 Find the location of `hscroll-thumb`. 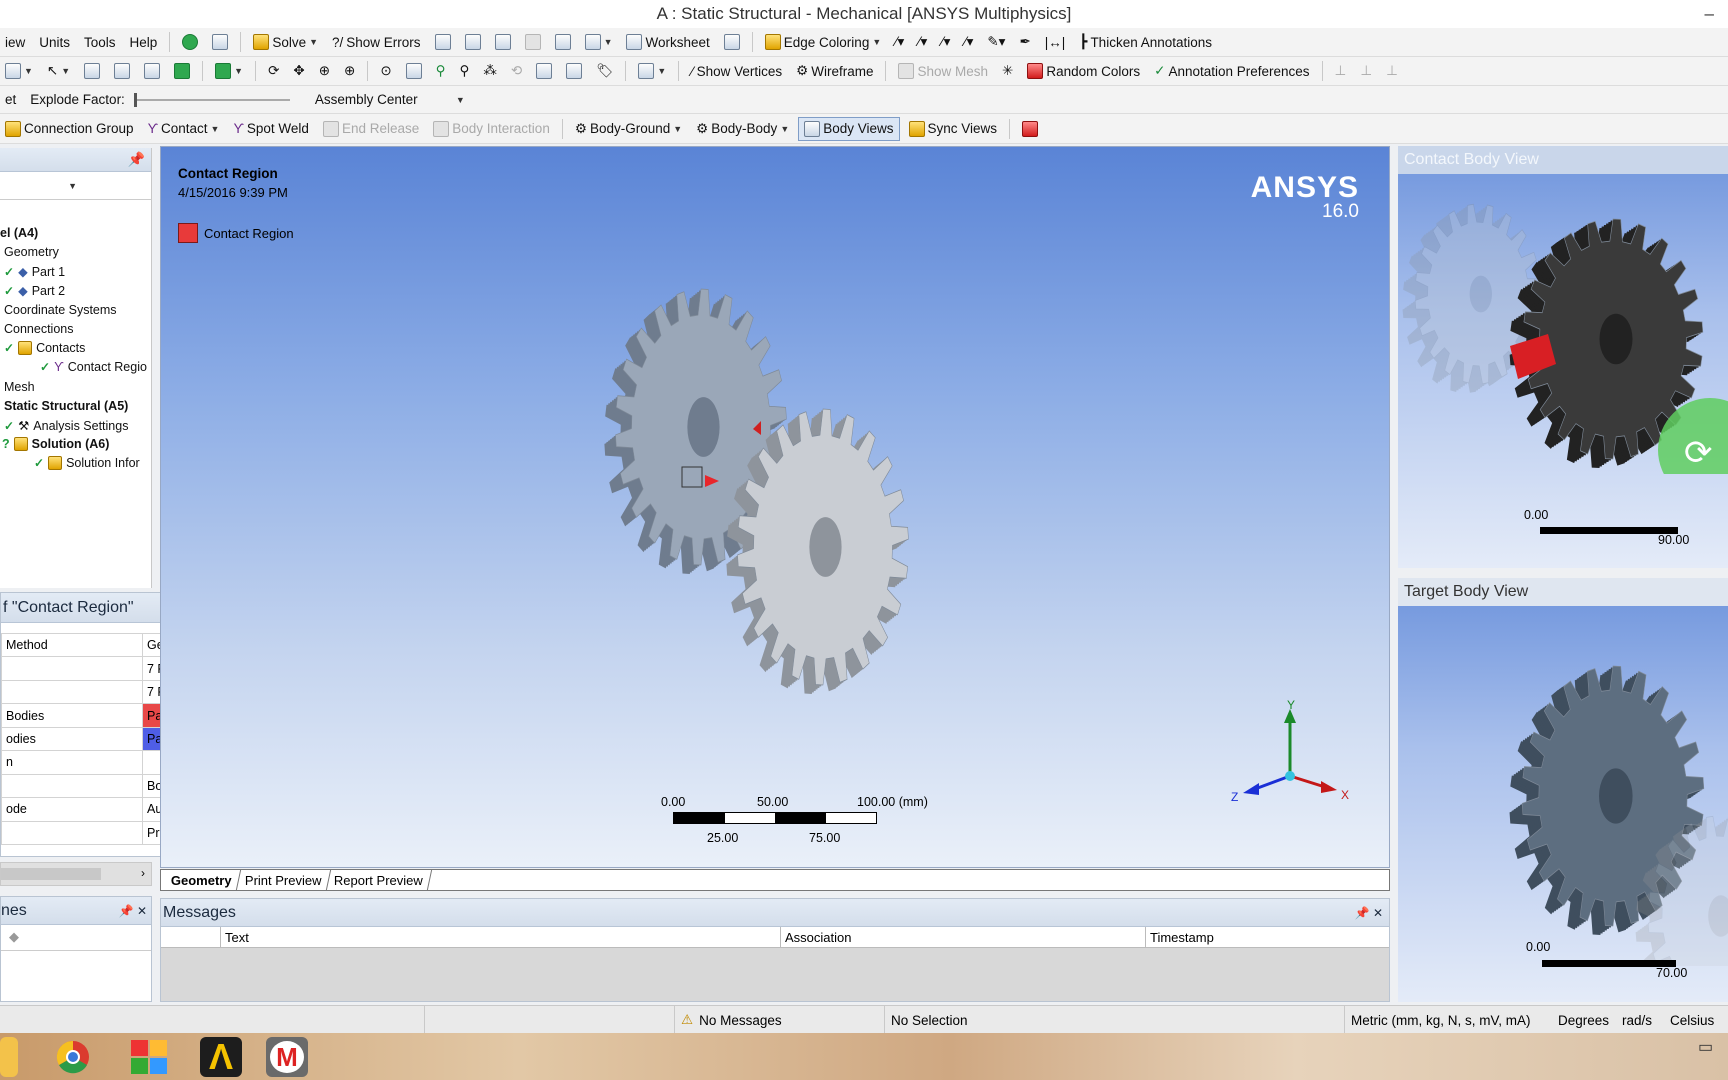

hscroll-thumb is located at coordinates (51, 874).